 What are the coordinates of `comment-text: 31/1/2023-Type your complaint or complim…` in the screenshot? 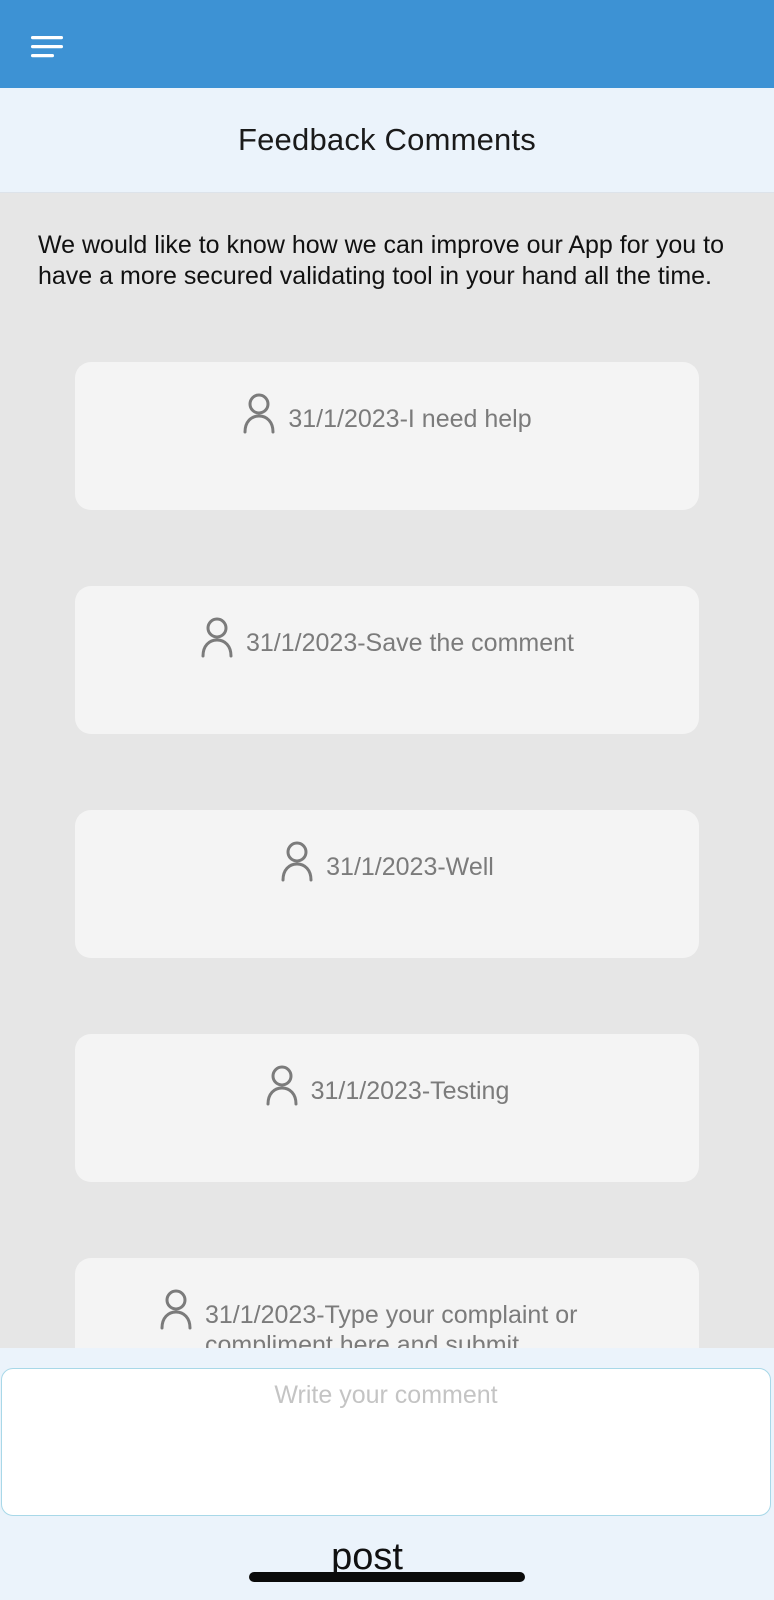 It's located at (391, 1324).